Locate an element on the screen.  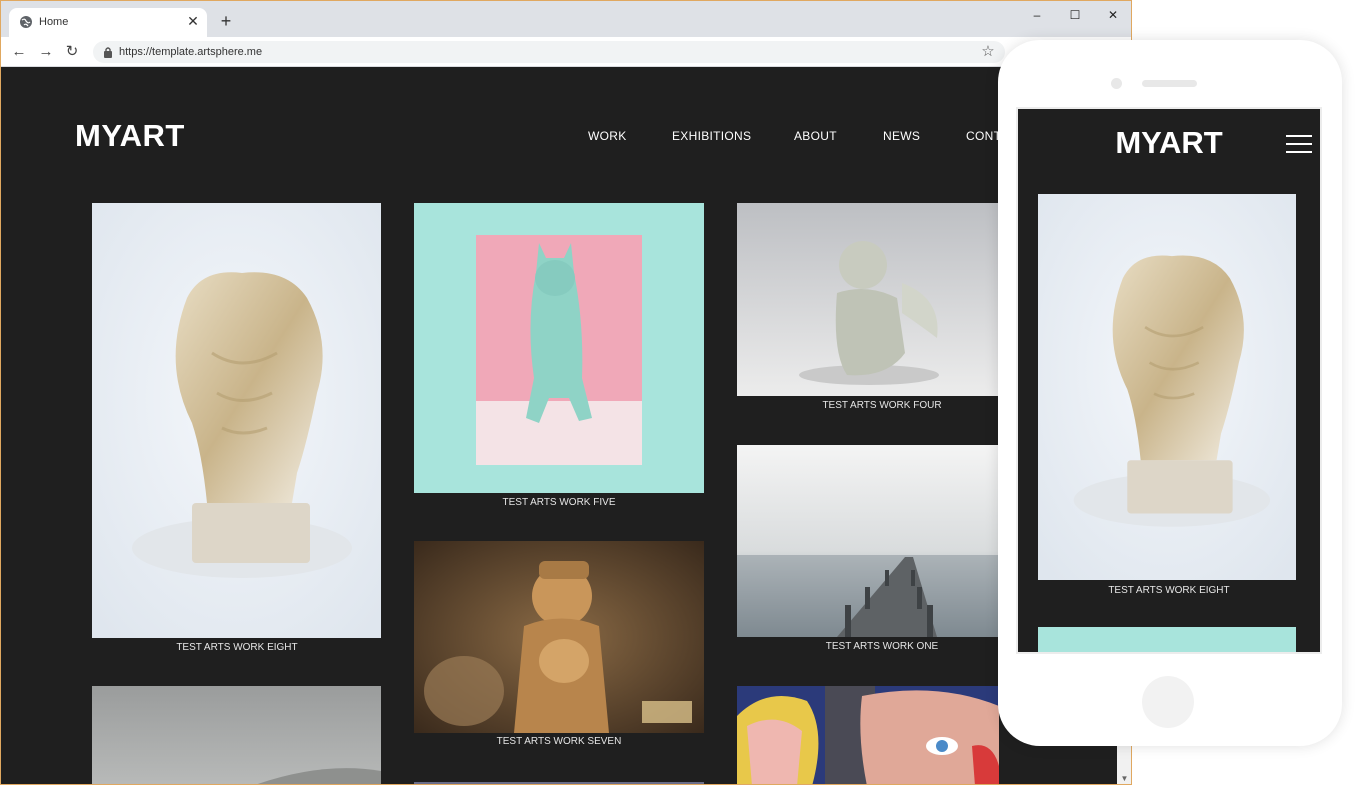
mobile-gallery-image-torso is located at coordinates (1167, 387).